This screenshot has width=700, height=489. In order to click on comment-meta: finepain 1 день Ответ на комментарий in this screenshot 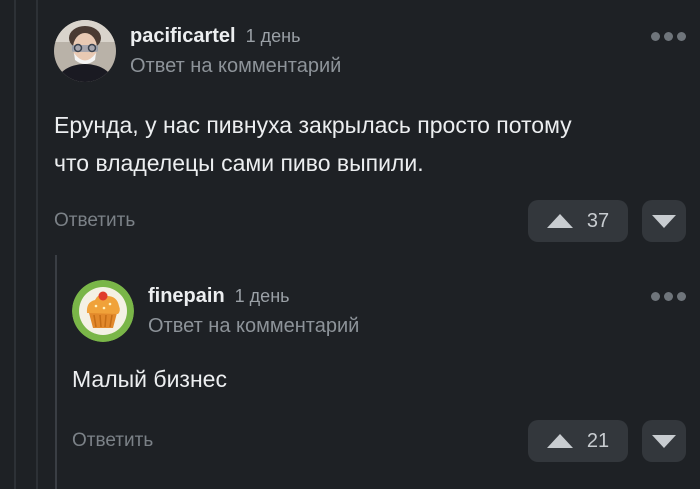, I will do `click(253, 309)`.